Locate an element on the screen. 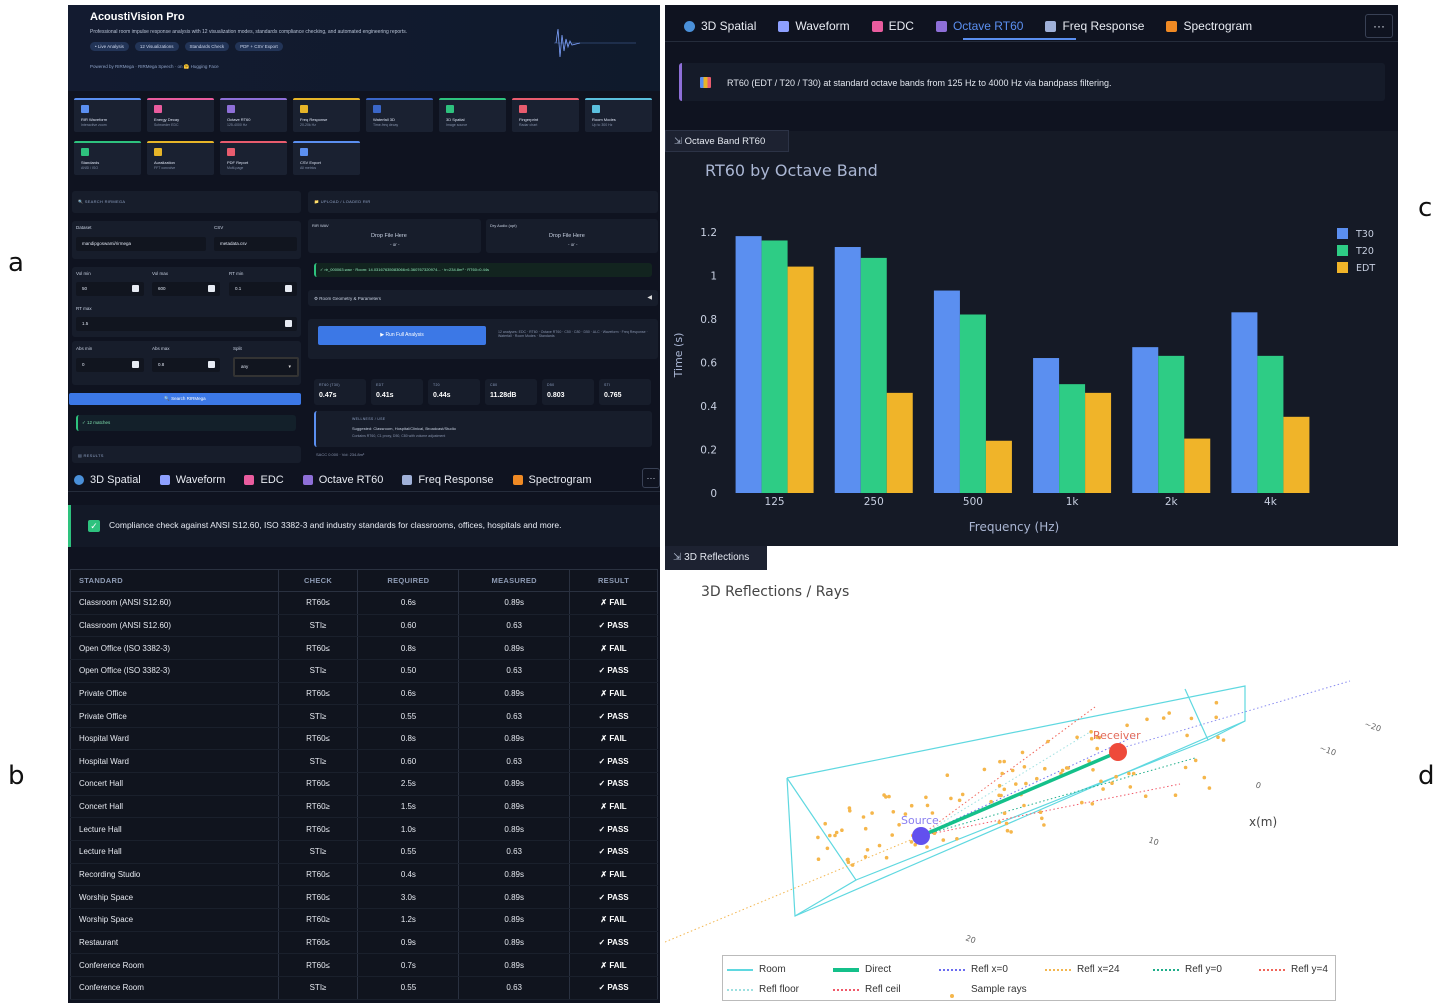 Image resolution: width=1452 pixels, height=1007 pixels. visualization-card: Octave RT60 125-4000 Hz is located at coordinates (253, 115).